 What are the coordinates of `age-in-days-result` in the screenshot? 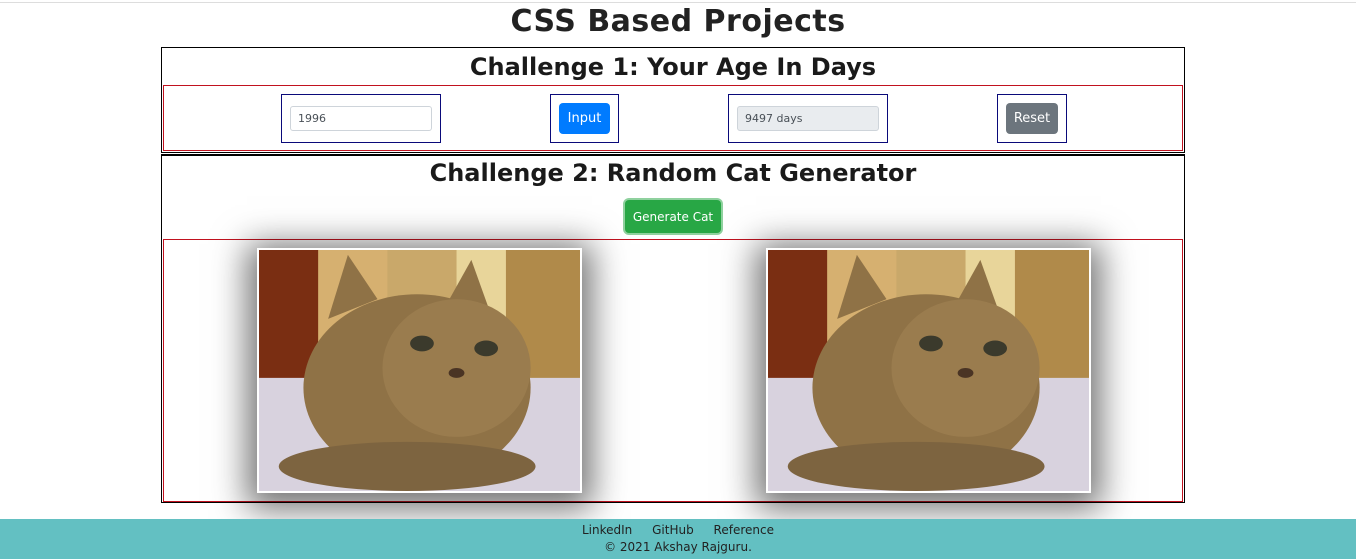 It's located at (808, 118).